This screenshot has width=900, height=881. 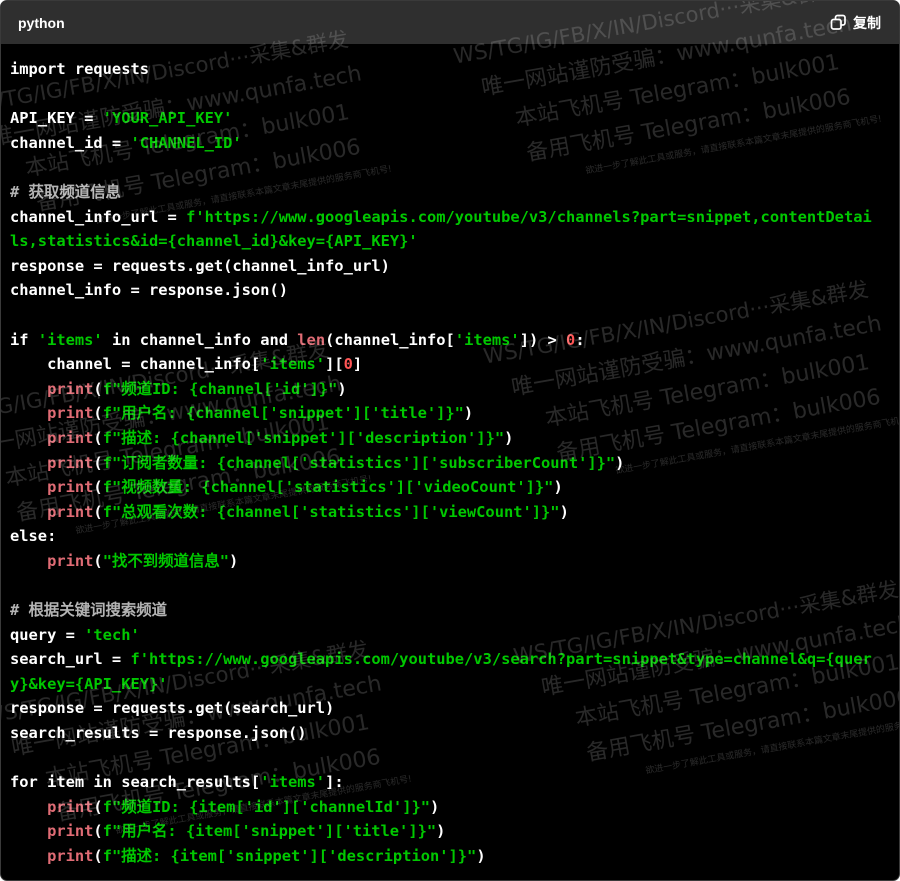 I want to click on code-line: else:, so click(x=441, y=536).